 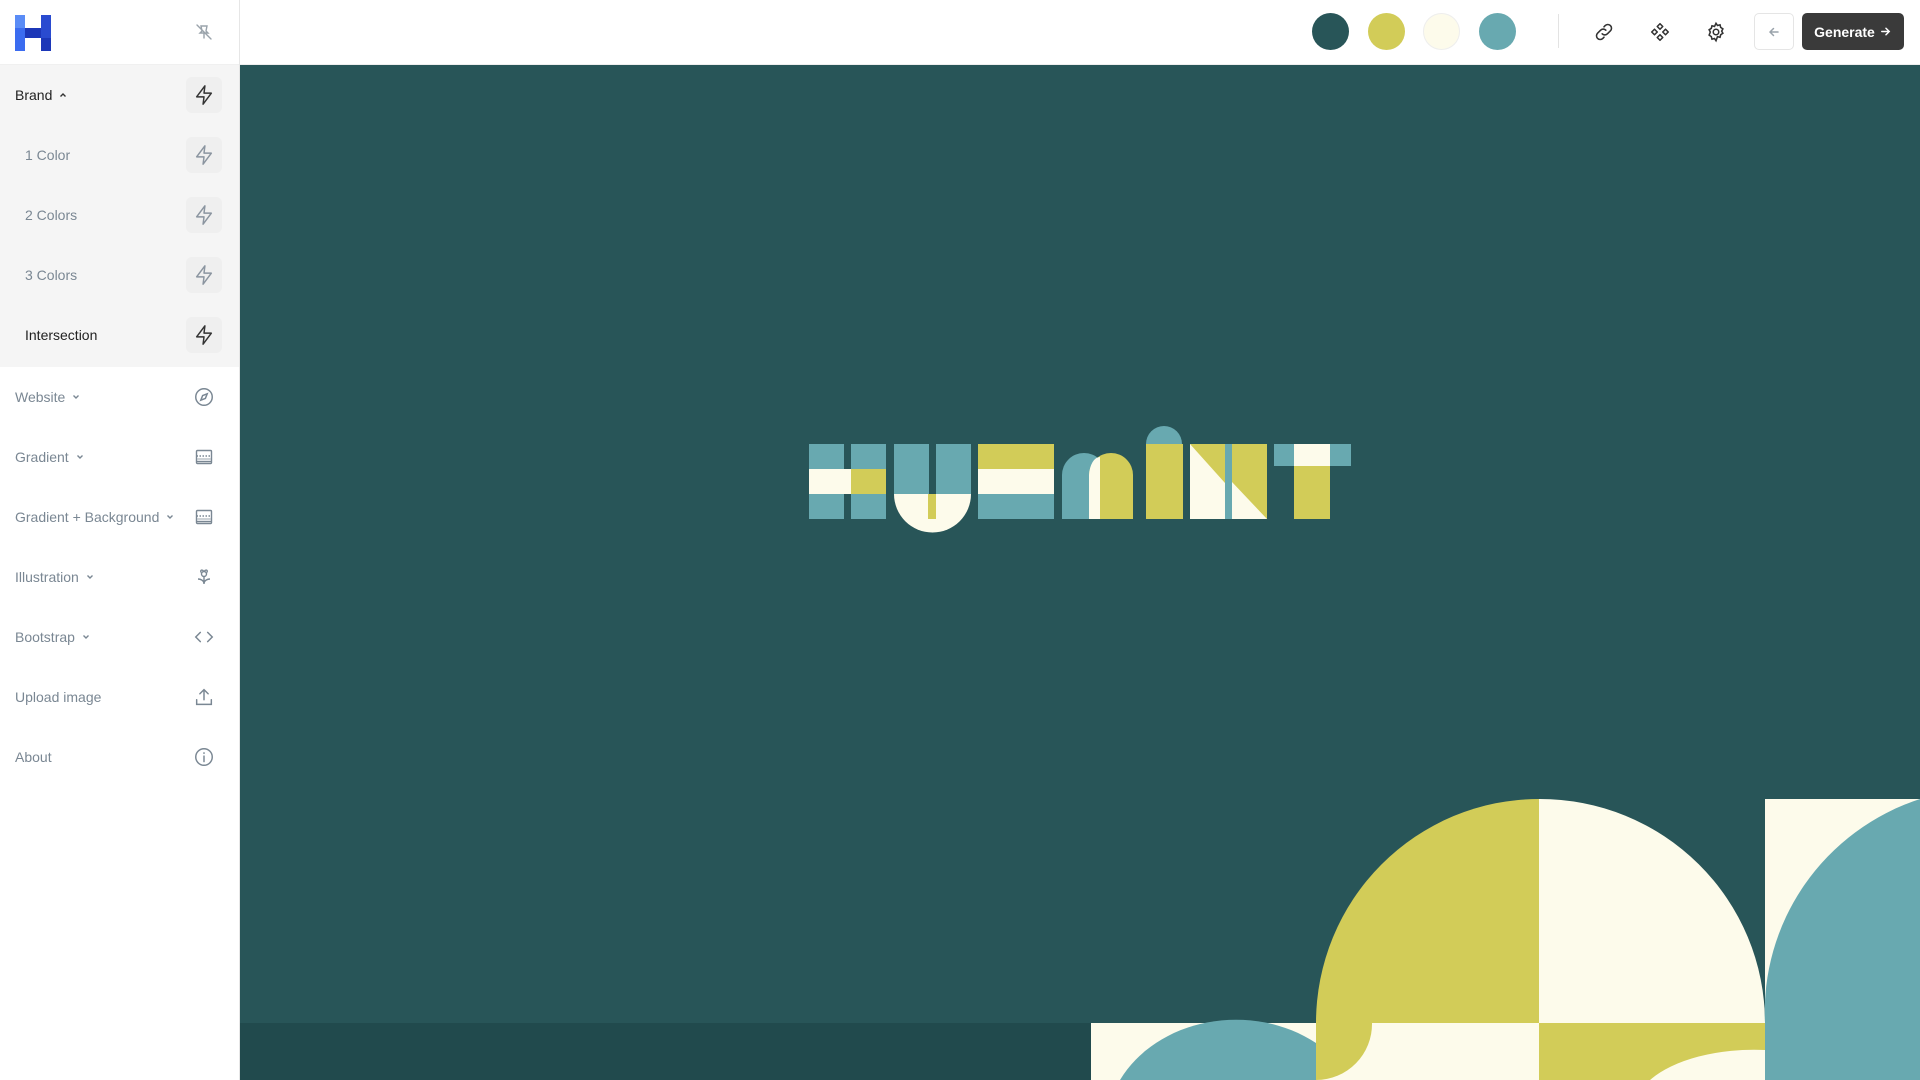 I want to click on flower-icon, so click(x=204, y=577).